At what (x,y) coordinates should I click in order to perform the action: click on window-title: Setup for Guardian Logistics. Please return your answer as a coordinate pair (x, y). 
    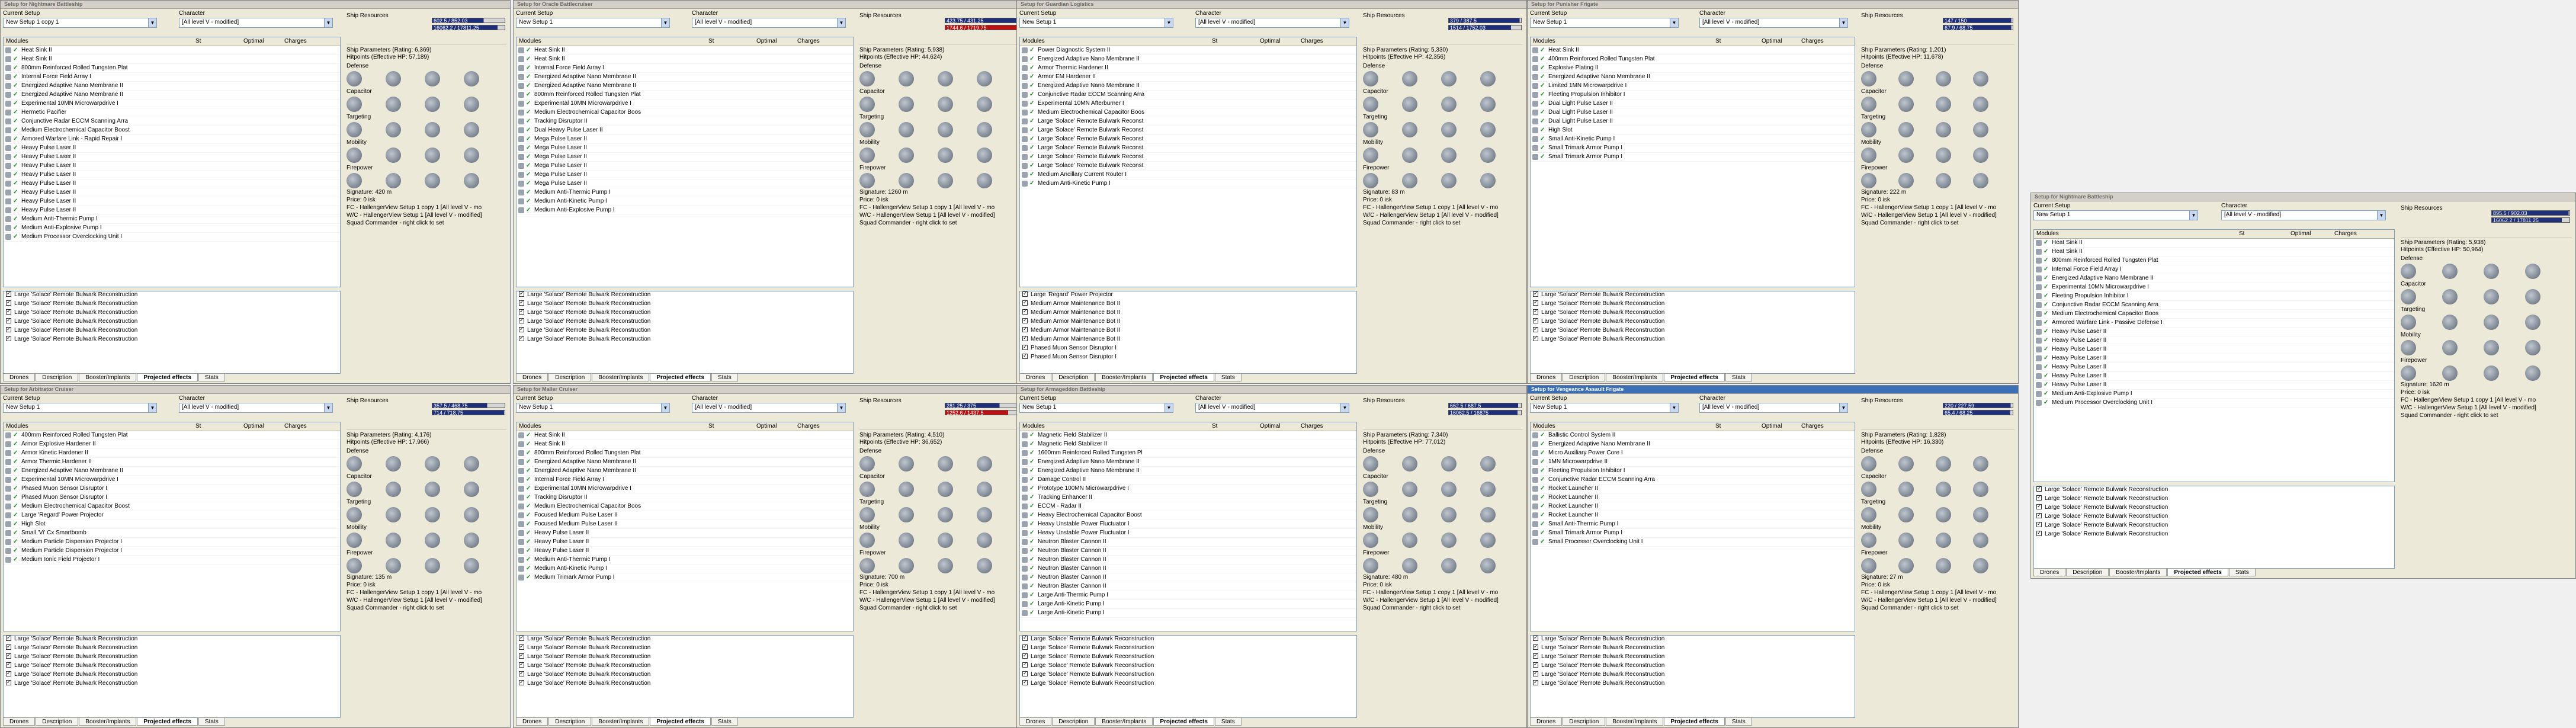
    Looking at the image, I should click on (1272, 5).